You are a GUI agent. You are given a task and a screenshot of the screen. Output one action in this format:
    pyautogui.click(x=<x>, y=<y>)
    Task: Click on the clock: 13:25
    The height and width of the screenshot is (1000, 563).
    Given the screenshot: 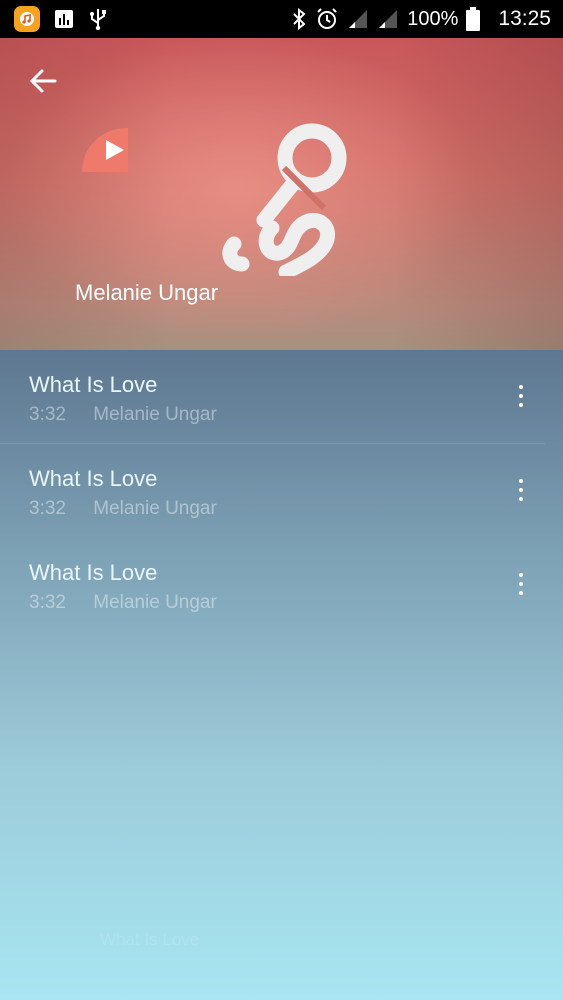 What is the action you would take?
    pyautogui.click(x=524, y=18)
    